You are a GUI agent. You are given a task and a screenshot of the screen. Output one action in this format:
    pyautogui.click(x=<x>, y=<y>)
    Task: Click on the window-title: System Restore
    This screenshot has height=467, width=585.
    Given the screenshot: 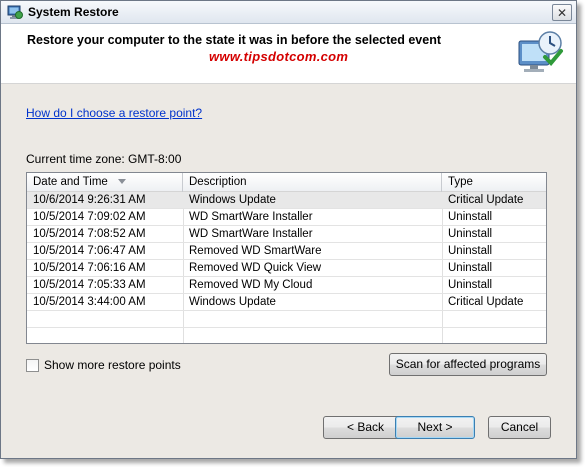 What is the action you would take?
    pyautogui.click(x=73, y=12)
    